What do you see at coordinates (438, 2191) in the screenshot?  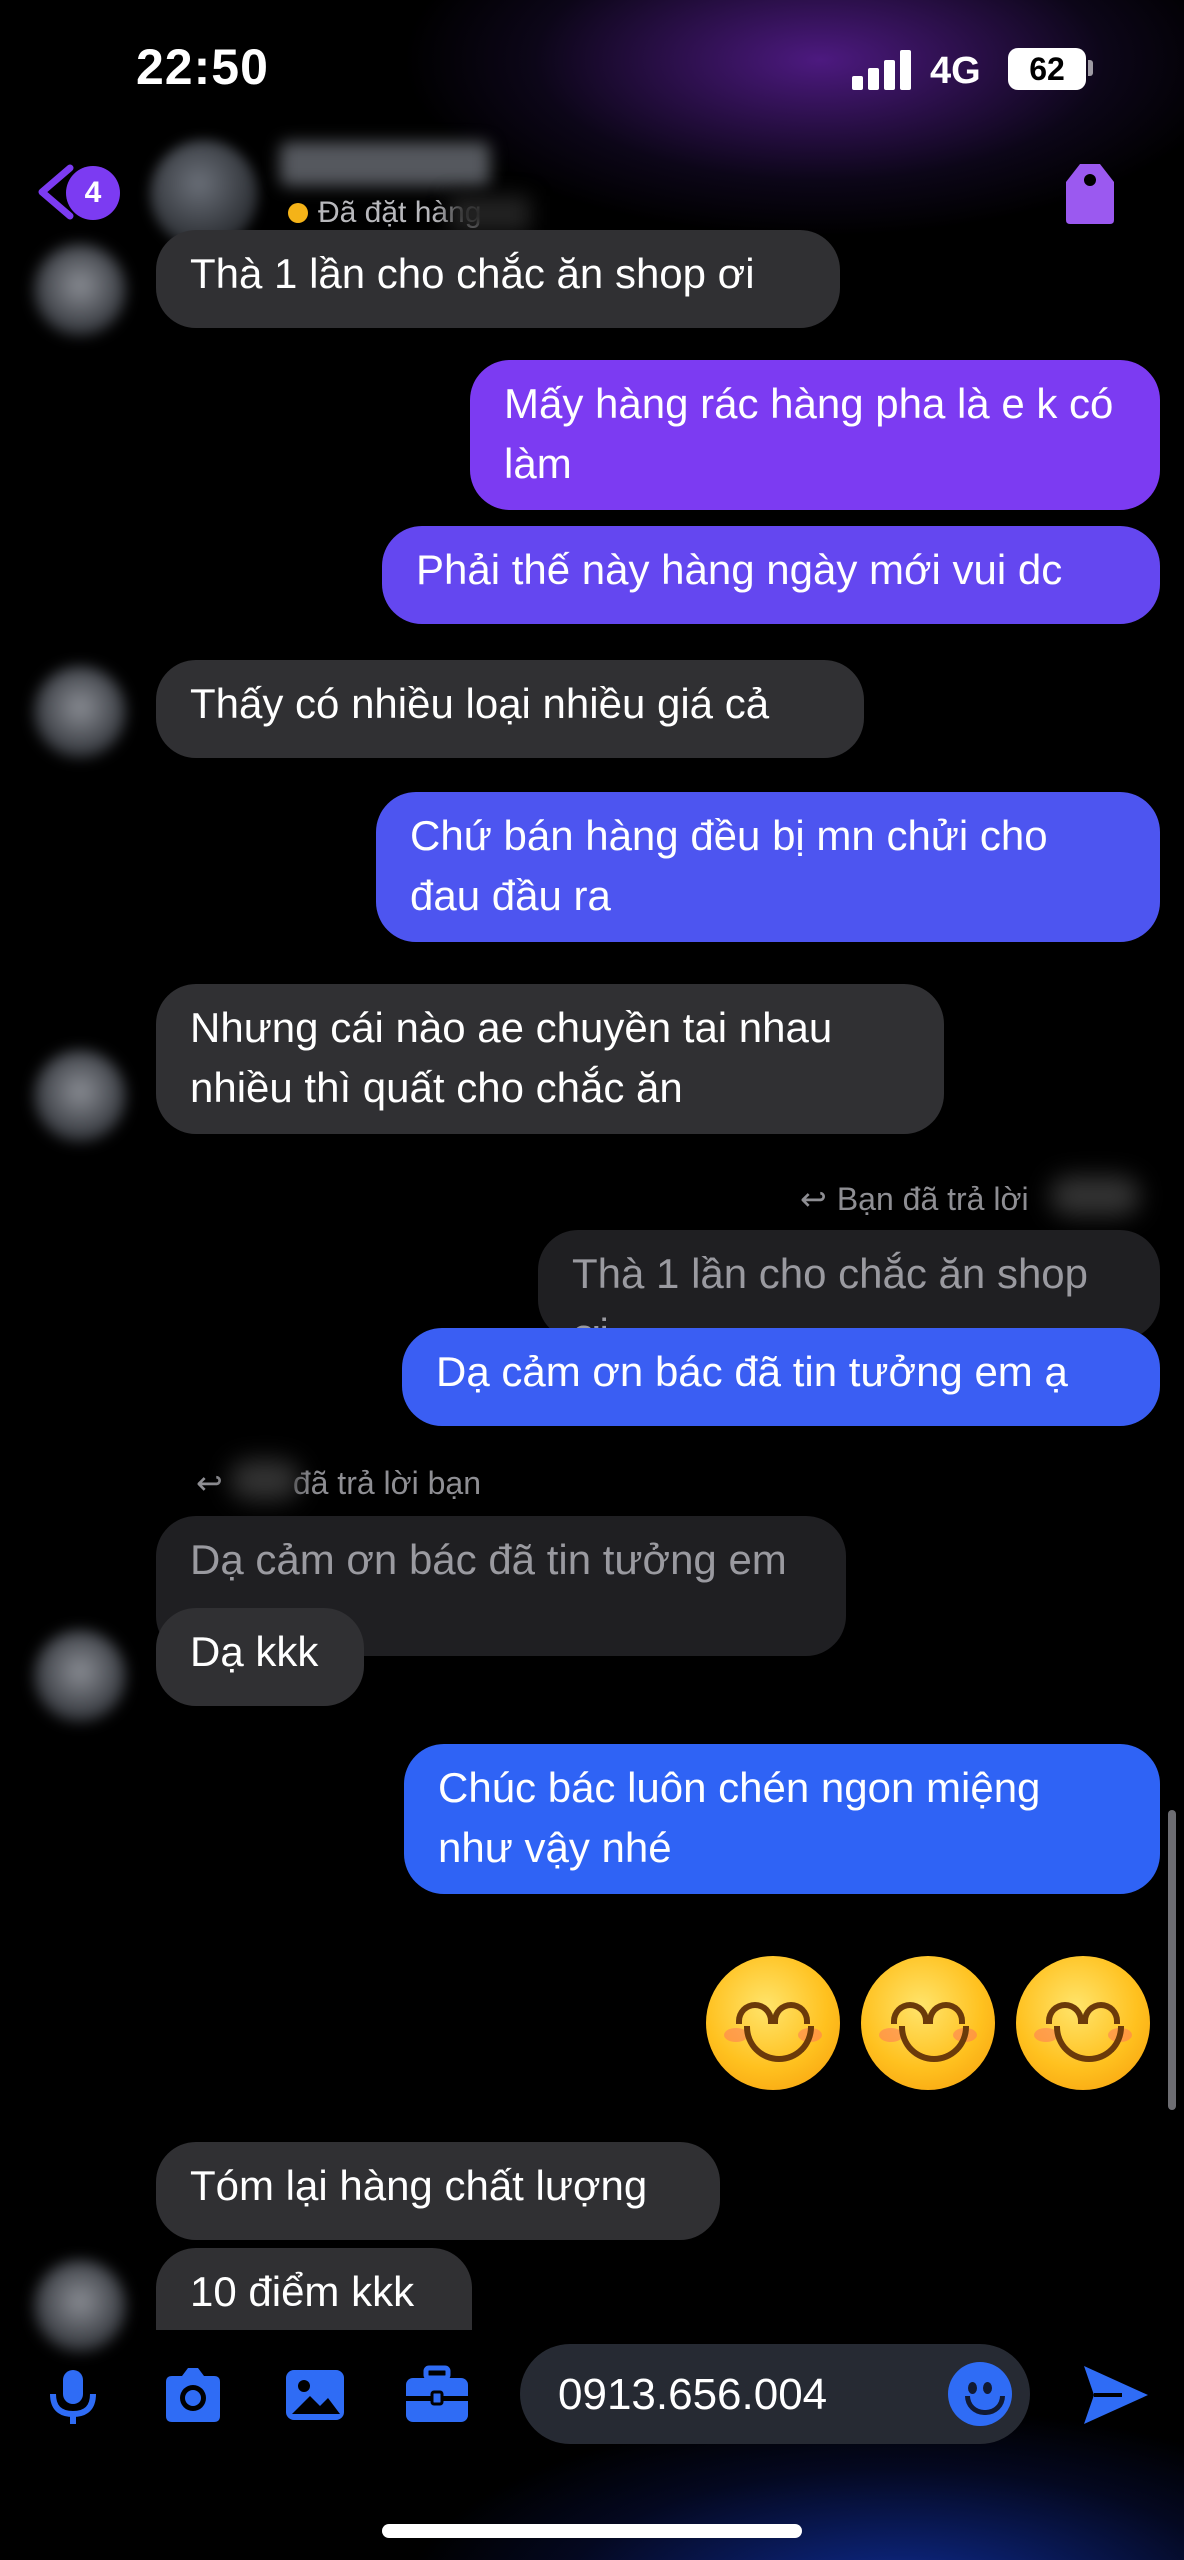 I see `message-bubble-received: Tóm lại hàng chất lượng` at bounding box center [438, 2191].